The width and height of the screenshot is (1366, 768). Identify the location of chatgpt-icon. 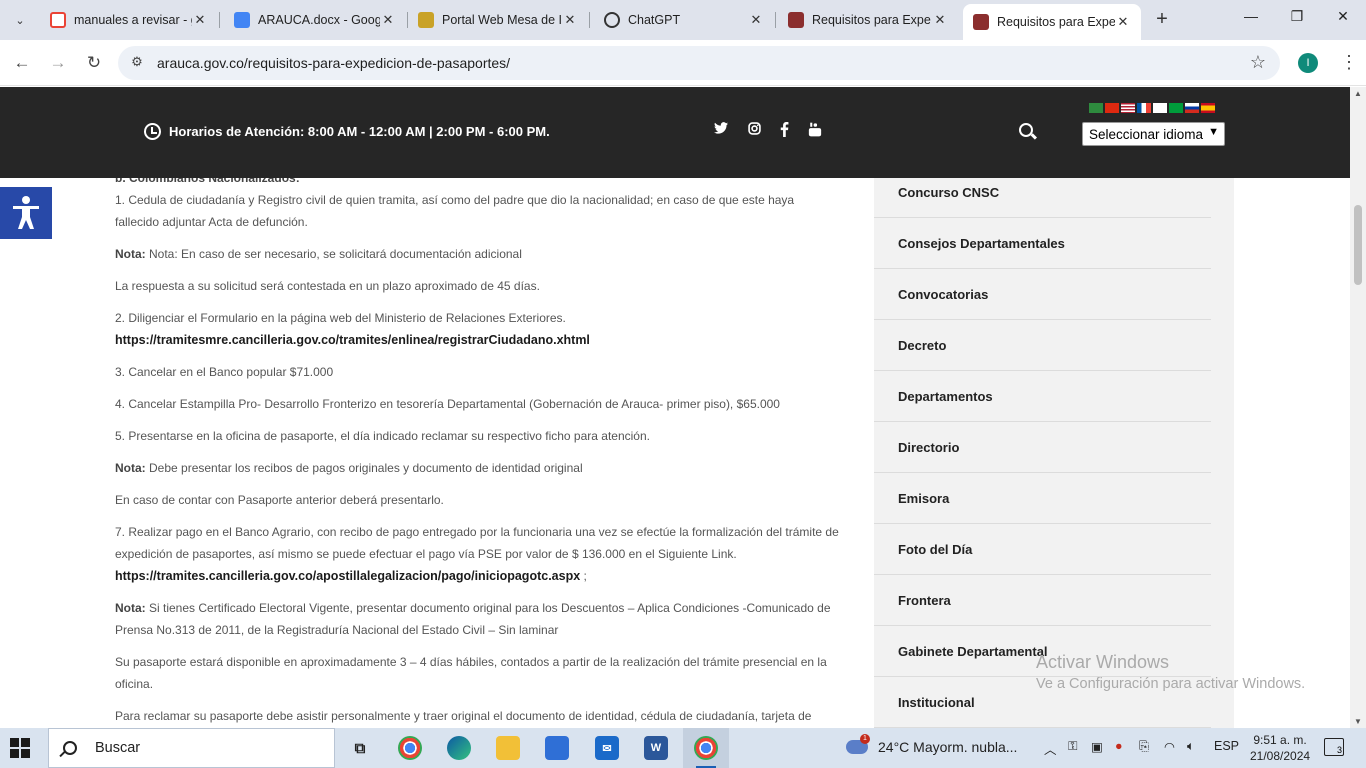
(612, 20).